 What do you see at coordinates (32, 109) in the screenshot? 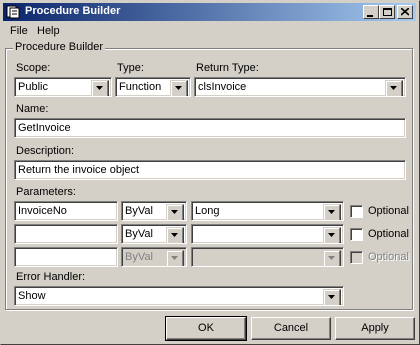
I see `name-label: Name:` at bounding box center [32, 109].